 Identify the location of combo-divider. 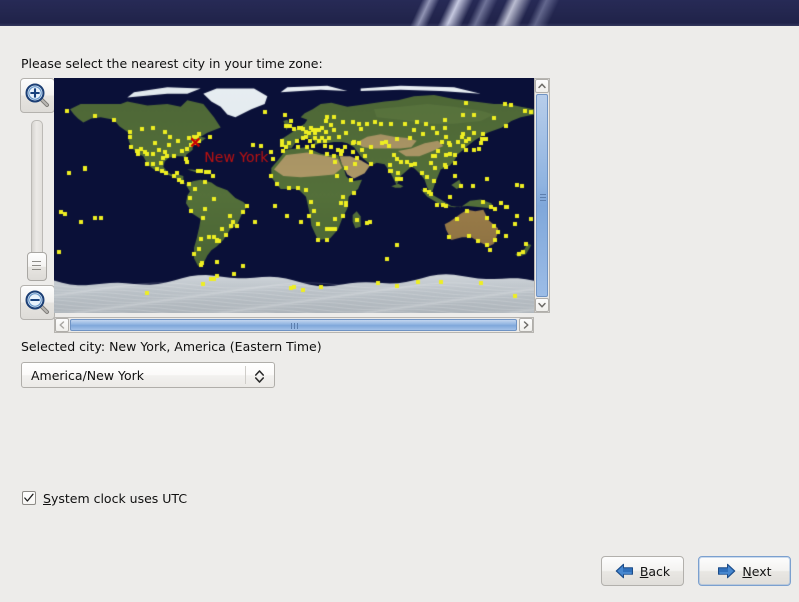
(245, 375).